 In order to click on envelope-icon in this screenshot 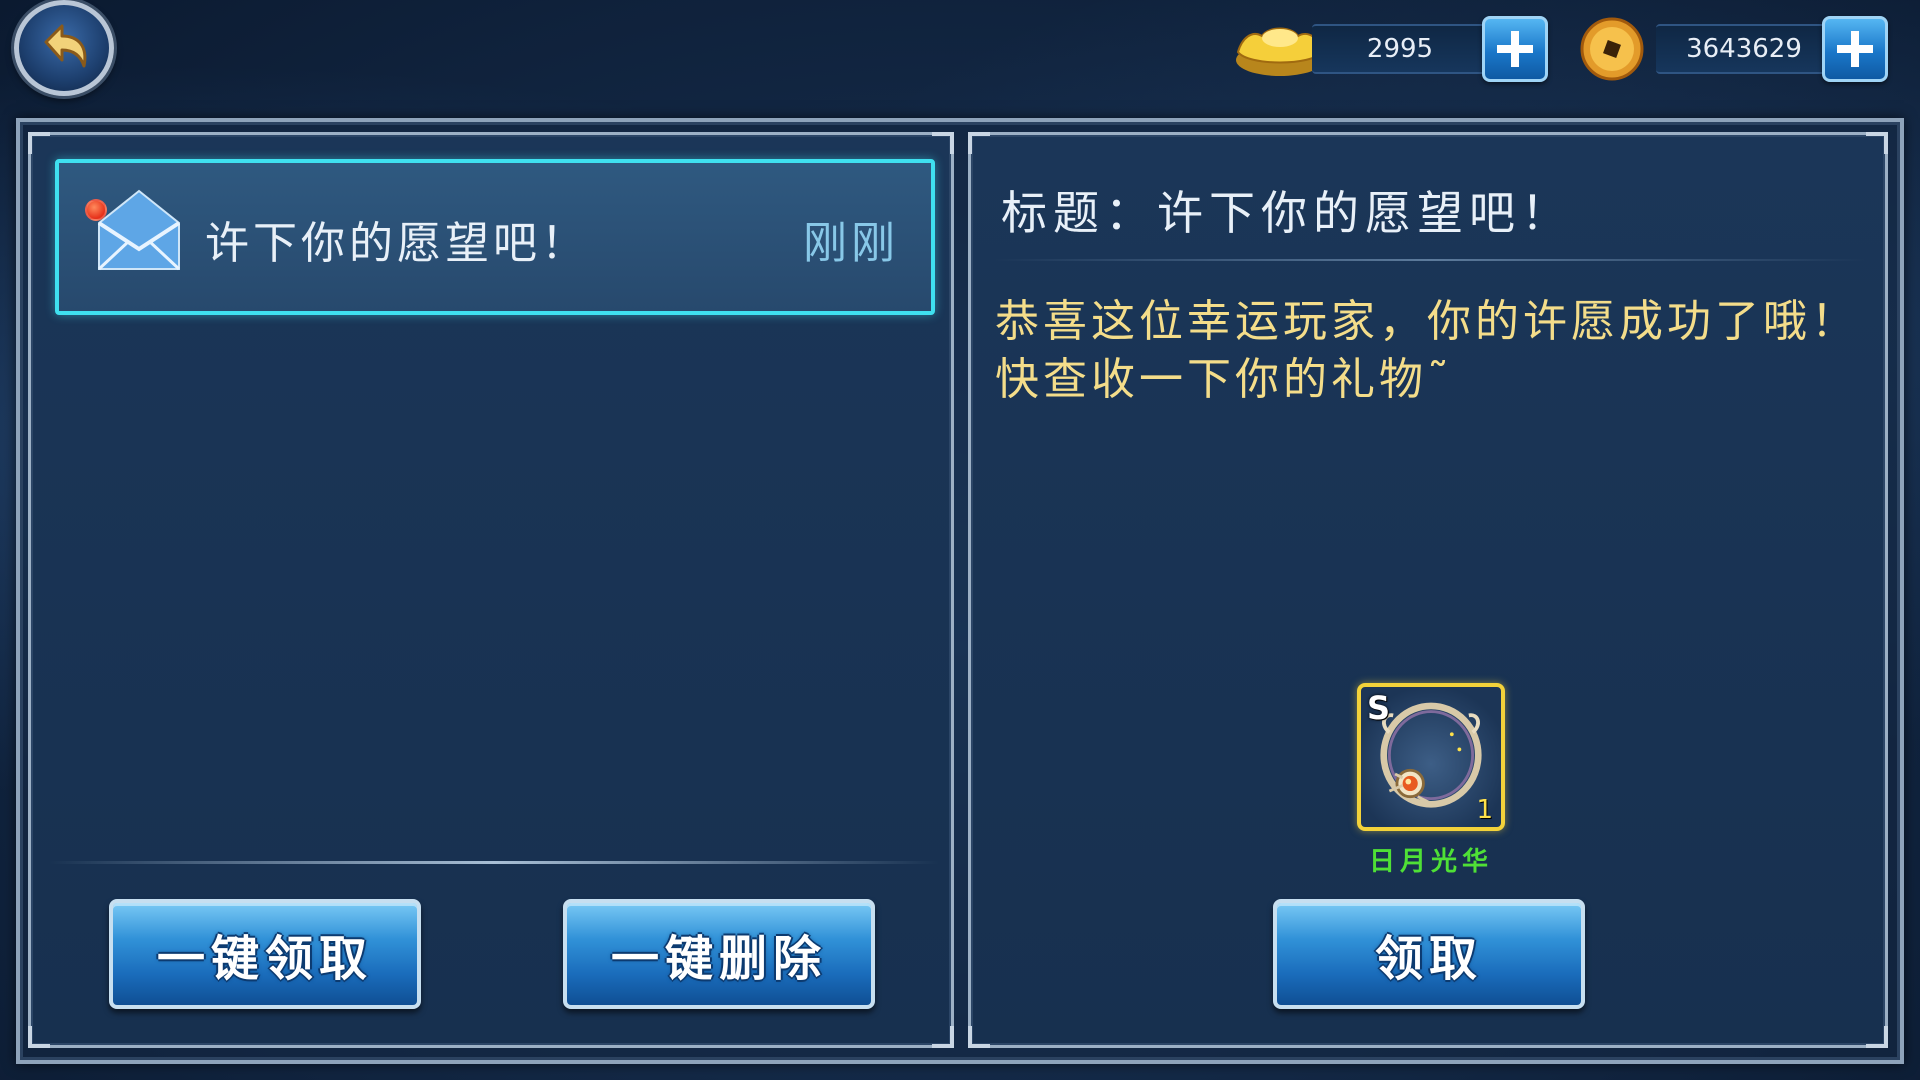, I will do `click(139, 230)`.